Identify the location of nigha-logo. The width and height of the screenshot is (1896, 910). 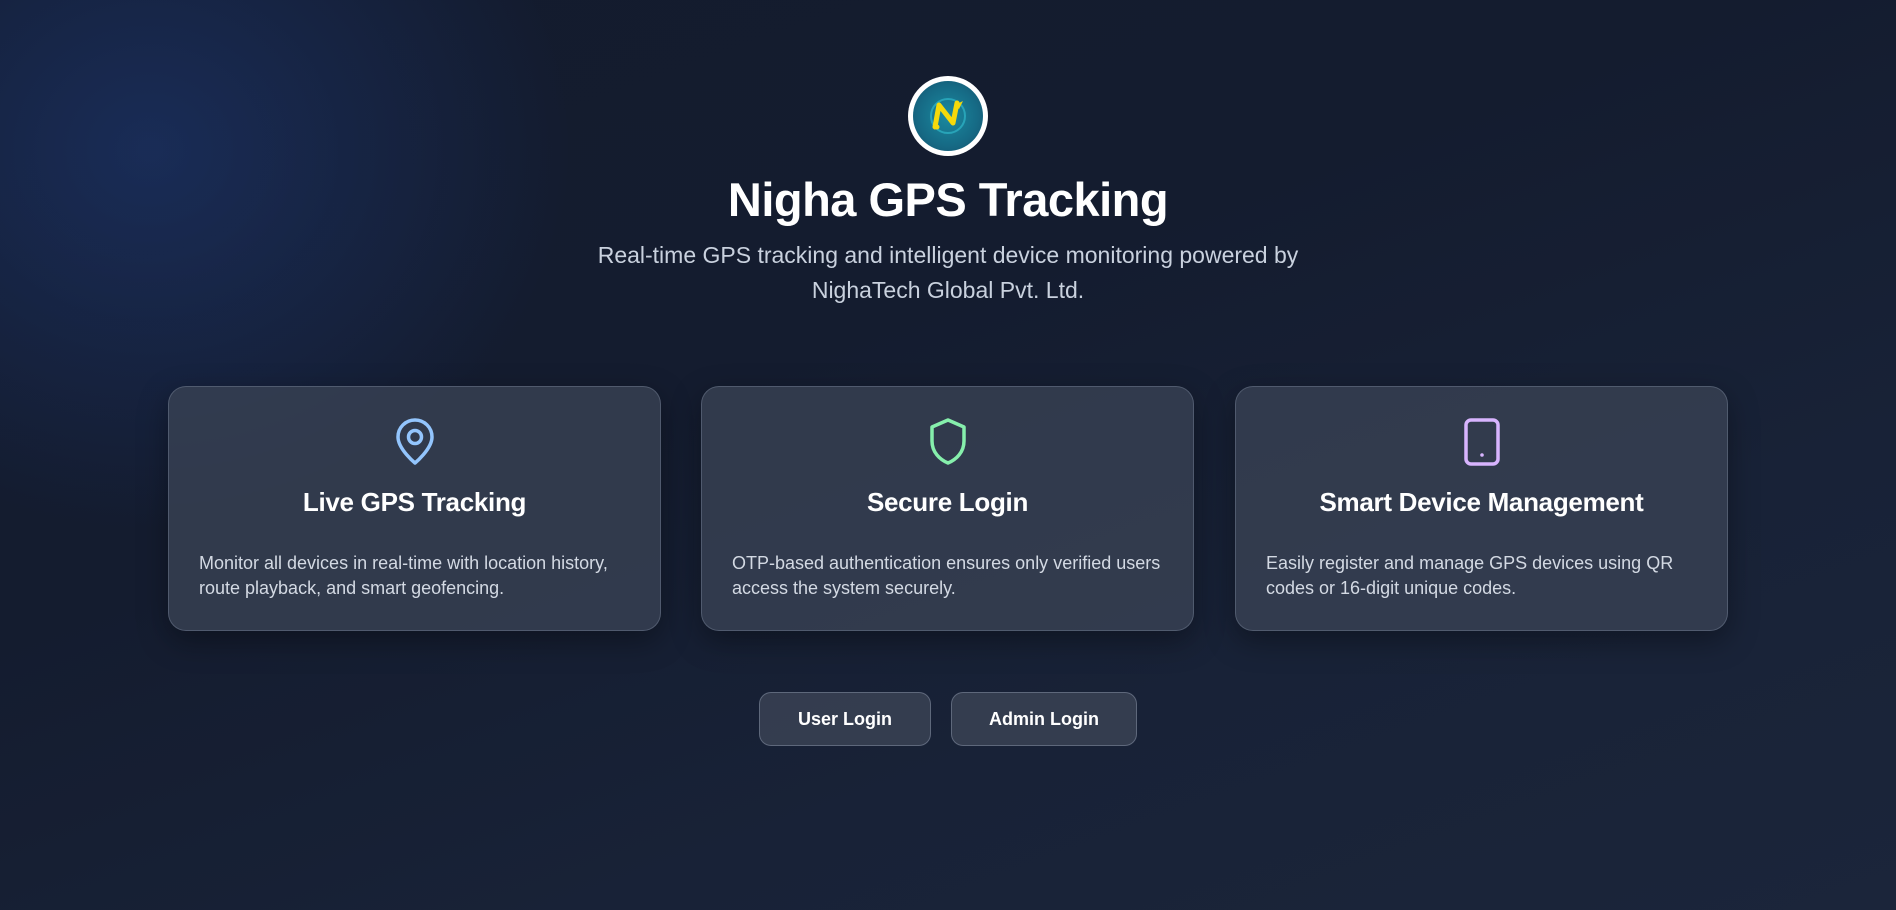
(948, 116).